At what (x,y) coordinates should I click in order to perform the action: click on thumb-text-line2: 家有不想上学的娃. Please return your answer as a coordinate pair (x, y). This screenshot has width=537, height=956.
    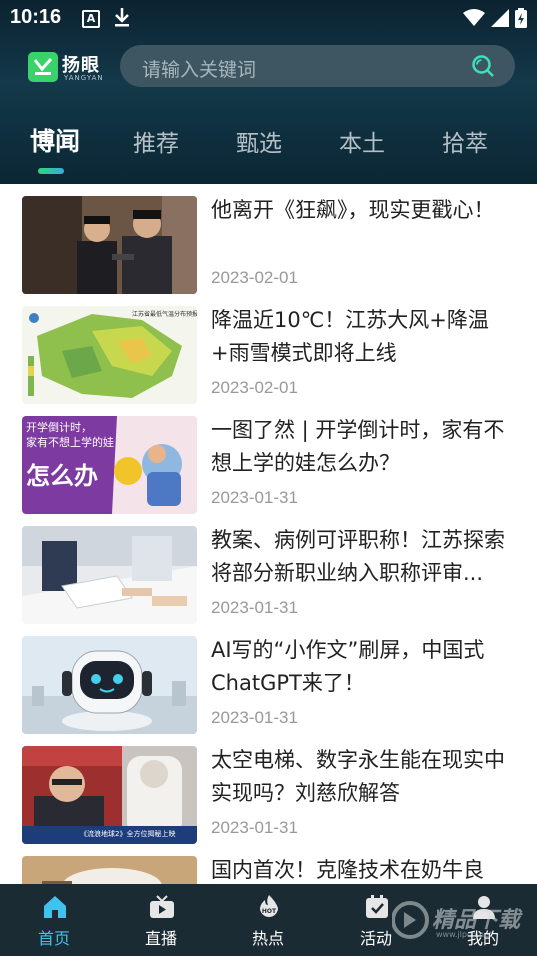
    Looking at the image, I should click on (70, 442).